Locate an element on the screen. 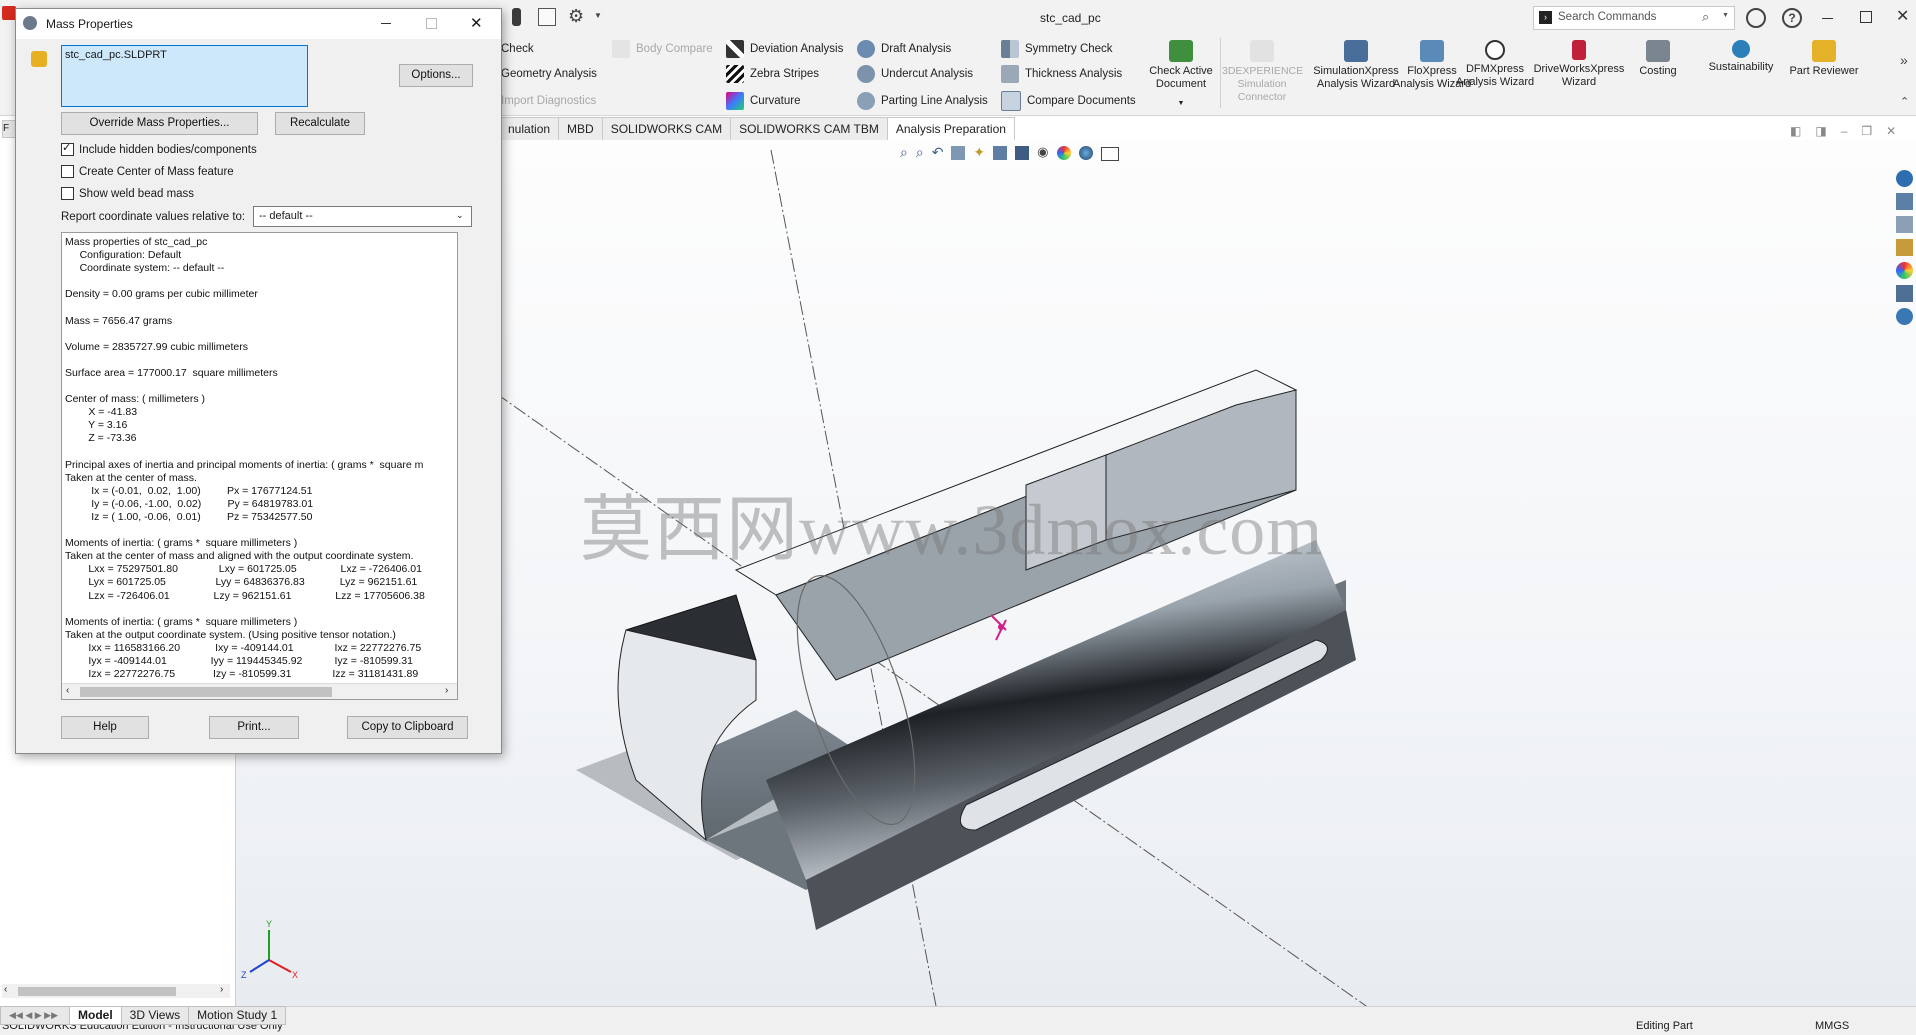  scroll-thumb is located at coordinates (97, 991).